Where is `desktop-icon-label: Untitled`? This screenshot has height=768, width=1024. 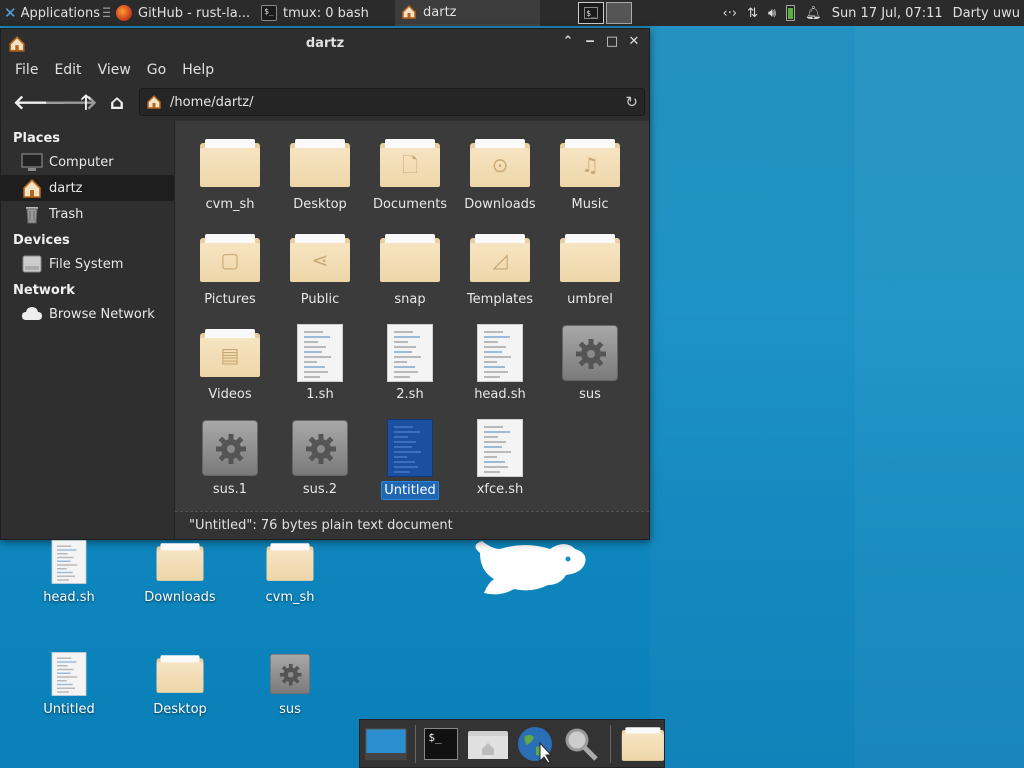
desktop-icon-label: Untitled is located at coordinates (69, 709).